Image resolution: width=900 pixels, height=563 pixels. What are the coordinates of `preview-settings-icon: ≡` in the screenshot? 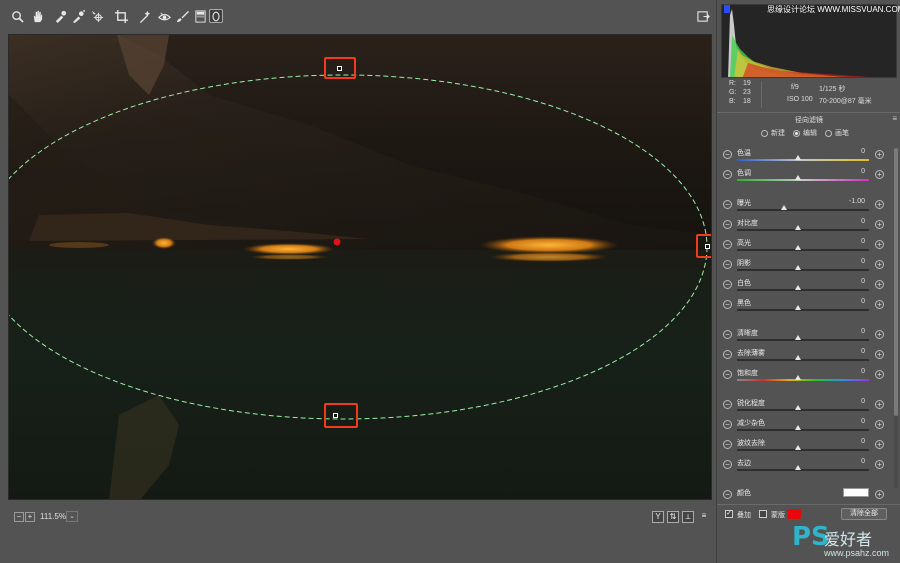 It's located at (704, 517).